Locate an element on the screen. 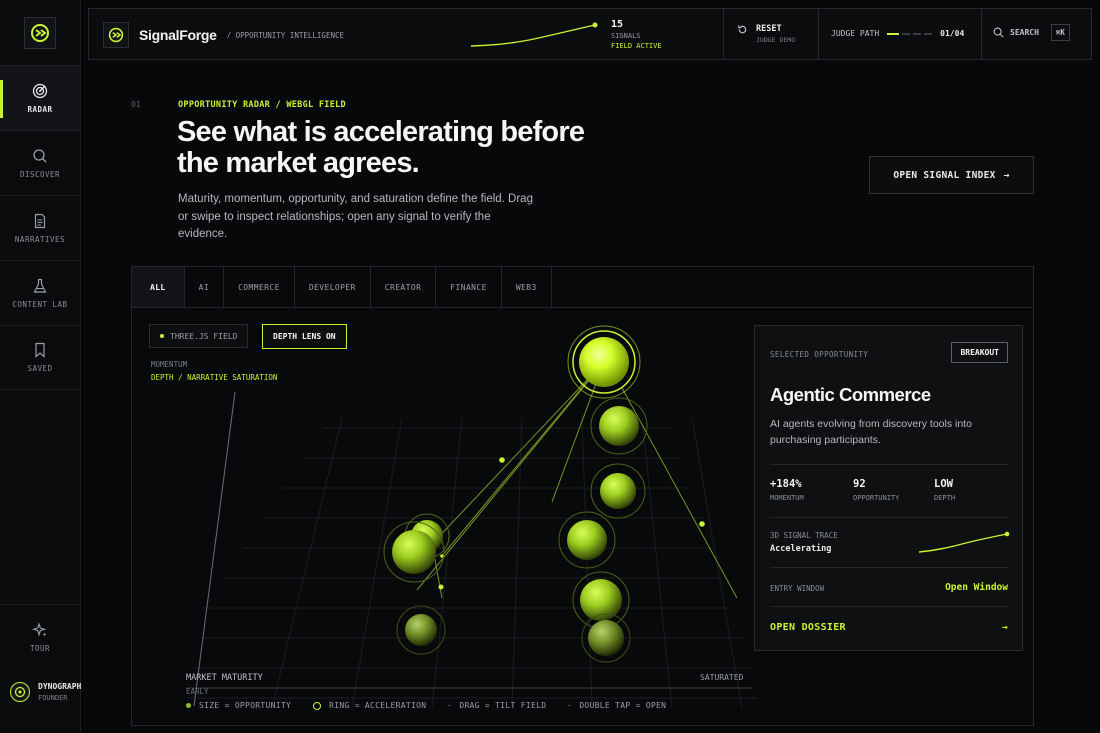 This screenshot has height=733, width=1100. trace-value: Accelerating is located at coordinates (801, 549).